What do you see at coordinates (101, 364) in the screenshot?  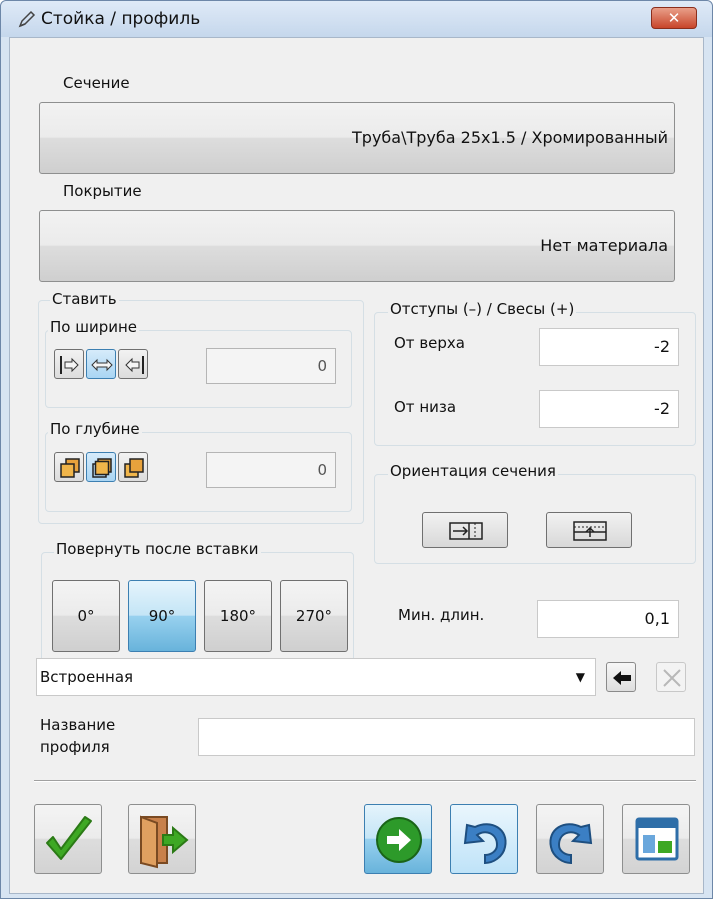 I see `align-center-button` at bounding box center [101, 364].